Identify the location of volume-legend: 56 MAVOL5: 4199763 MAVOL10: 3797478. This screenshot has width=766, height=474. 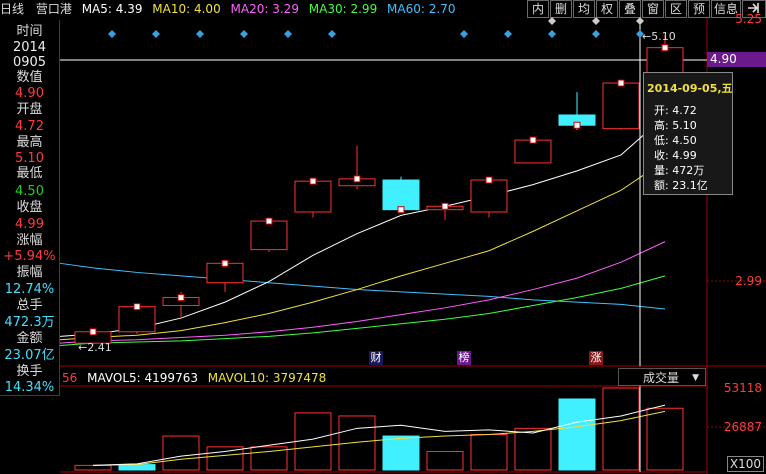
(194, 378).